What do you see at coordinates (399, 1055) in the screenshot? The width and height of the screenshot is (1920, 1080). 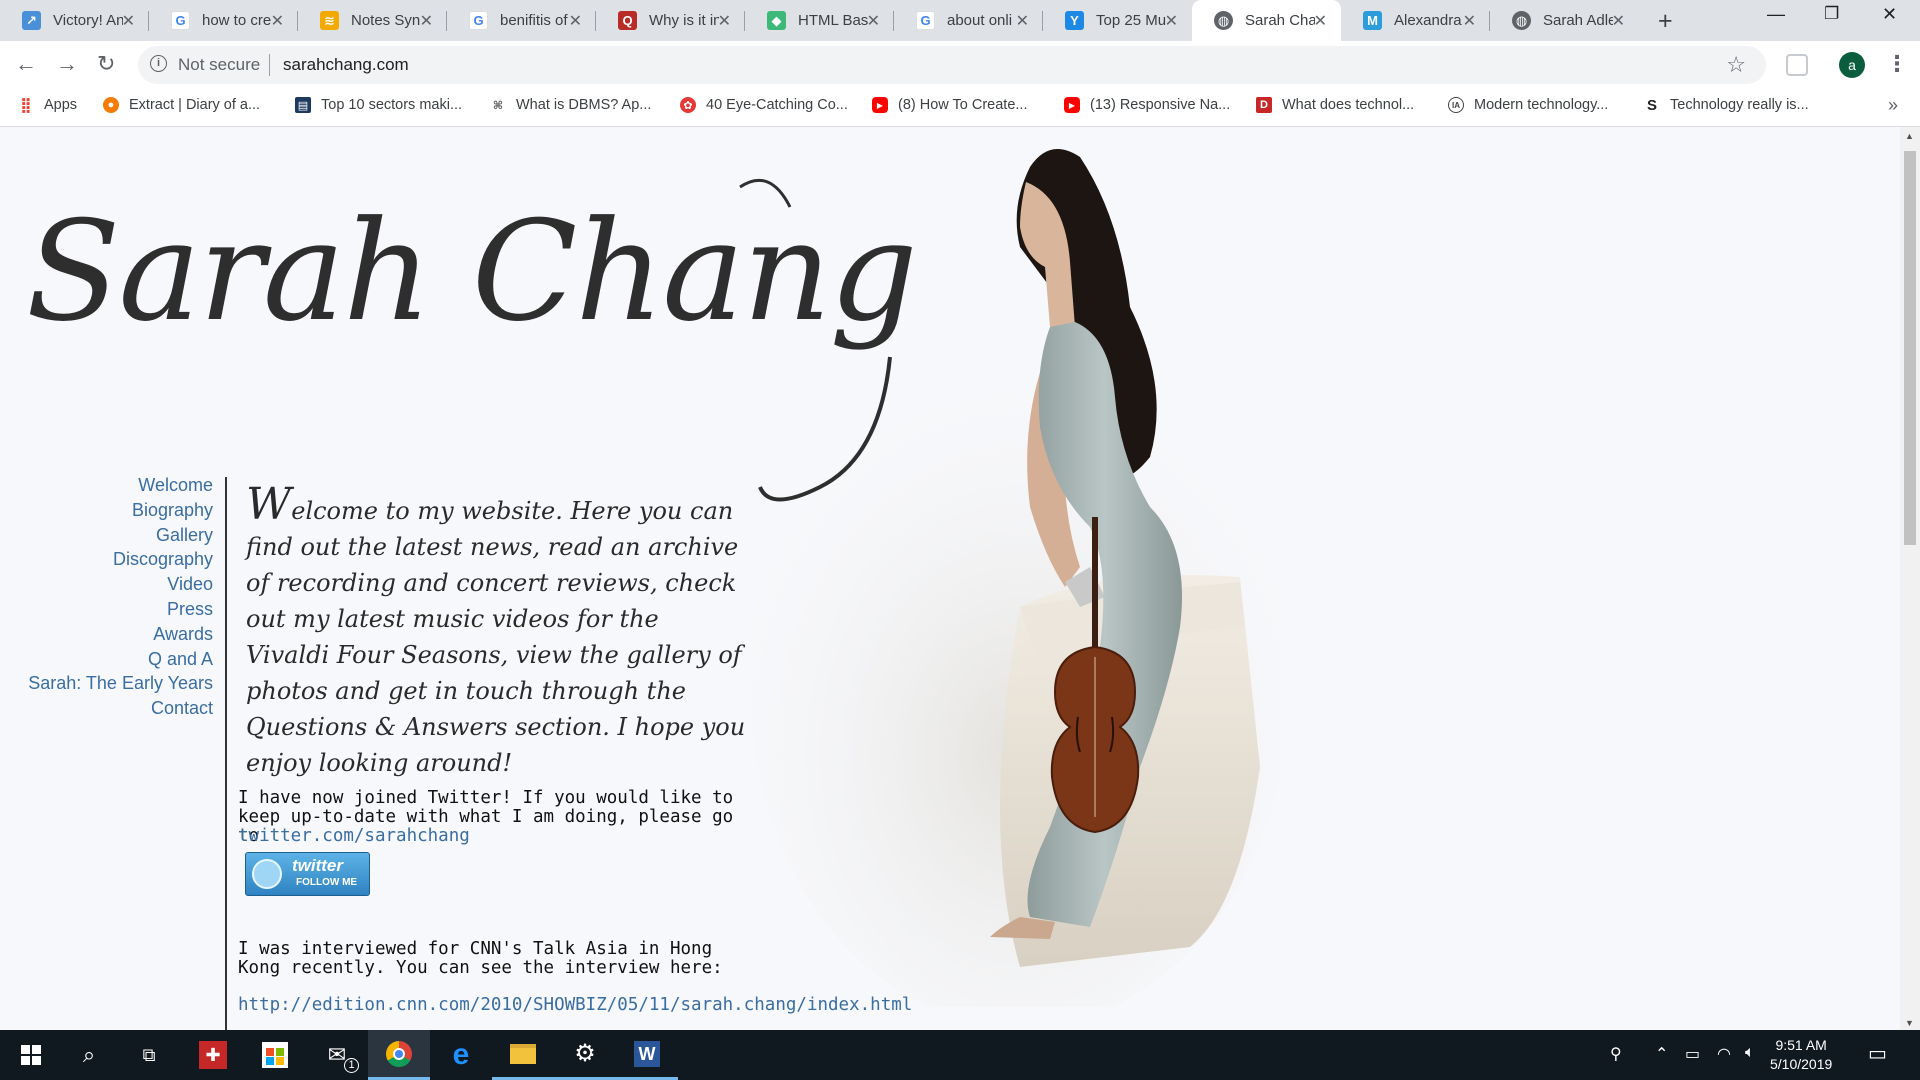 I see `chrome-icon` at bounding box center [399, 1055].